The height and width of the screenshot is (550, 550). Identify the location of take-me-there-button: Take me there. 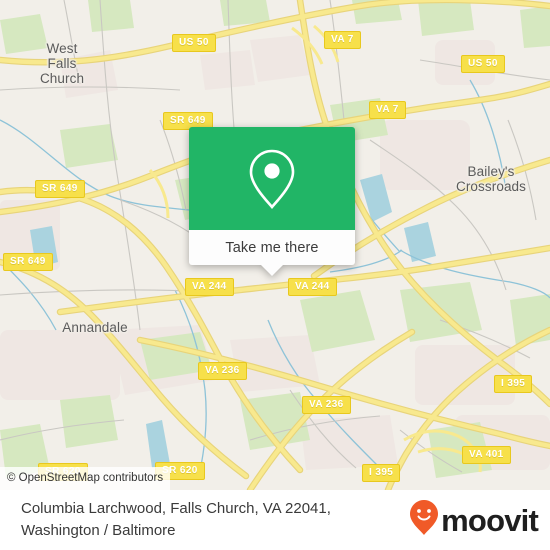
(272, 247).